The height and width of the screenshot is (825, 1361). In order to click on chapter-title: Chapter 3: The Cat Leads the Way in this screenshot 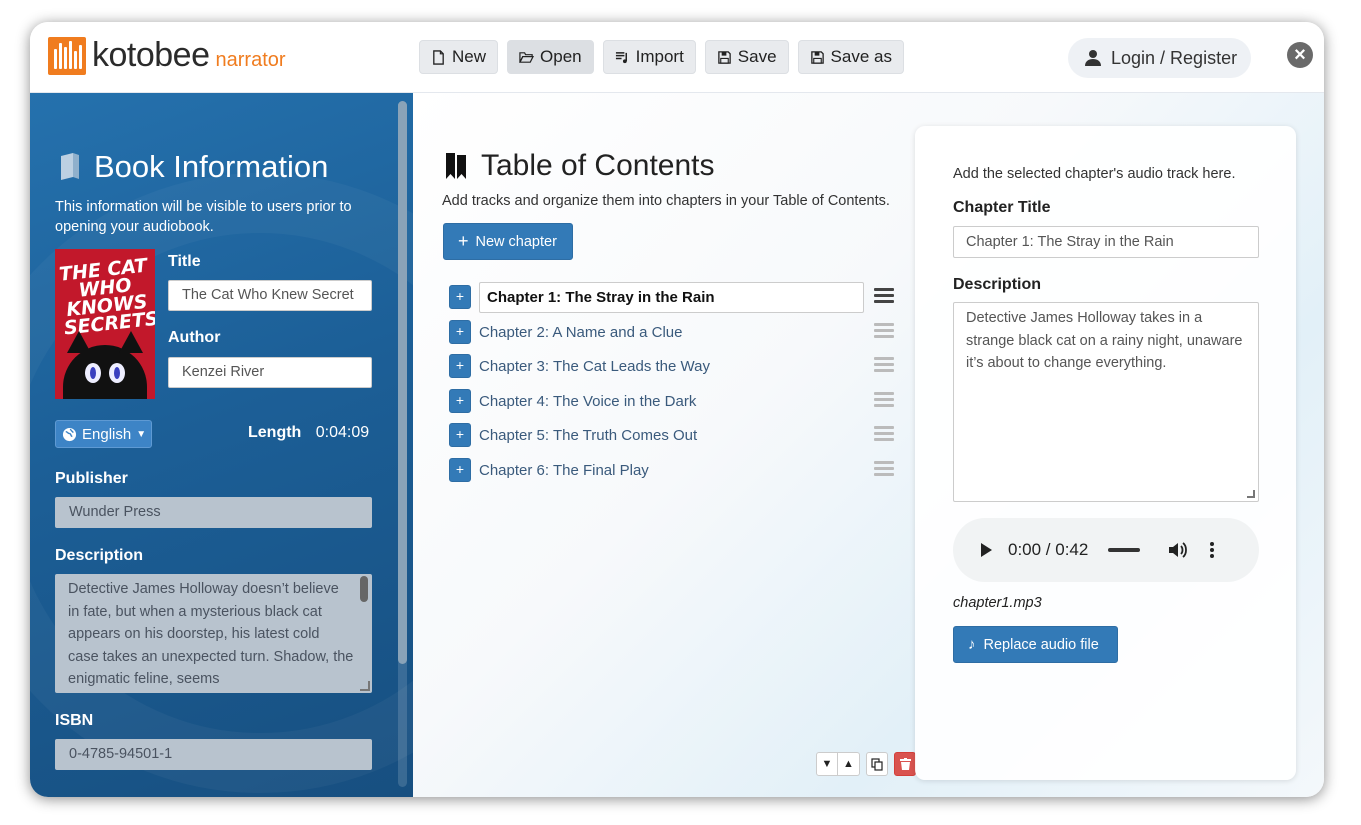, I will do `click(594, 366)`.